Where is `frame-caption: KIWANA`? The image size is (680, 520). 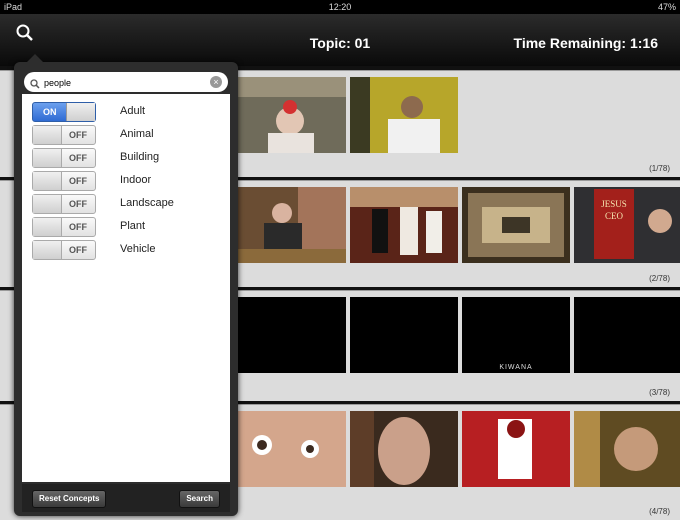
frame-caption: KIWANA is located at coordinates (516, 367).